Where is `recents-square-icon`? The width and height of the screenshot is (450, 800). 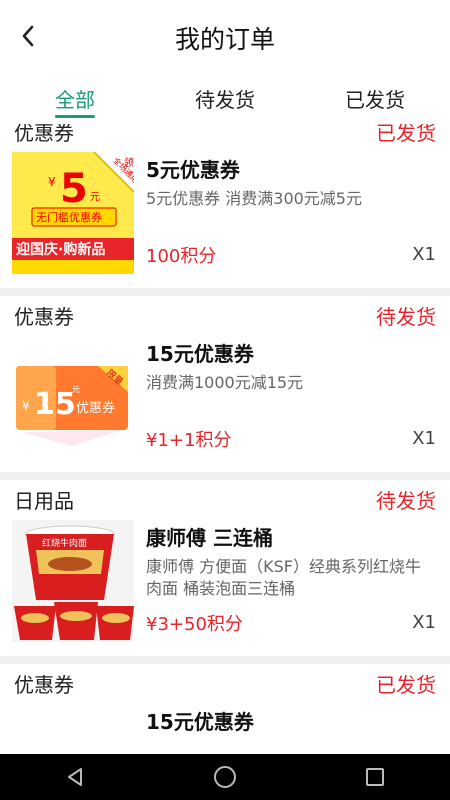
recents-square-icon is located at coordinates (375, 777).